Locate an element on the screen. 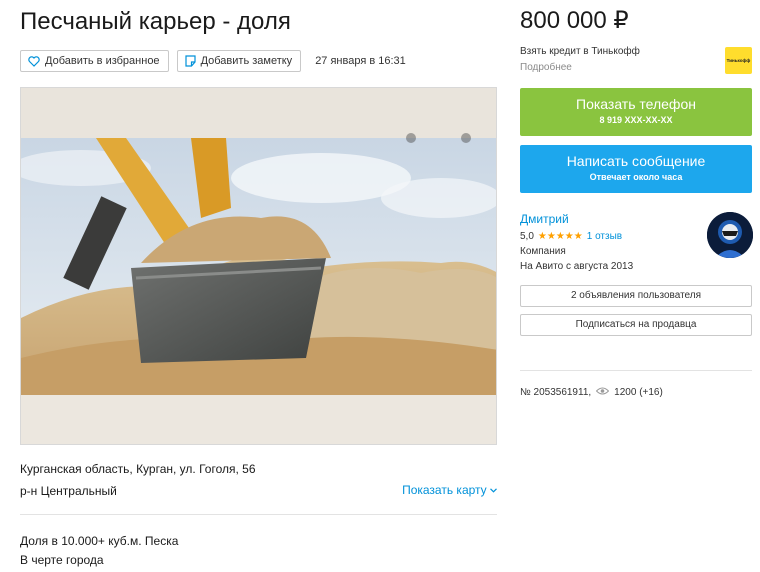 The width and height of the screenshot is (760, 572). rating-value: 5,0 is located at coordinates (527, 236).